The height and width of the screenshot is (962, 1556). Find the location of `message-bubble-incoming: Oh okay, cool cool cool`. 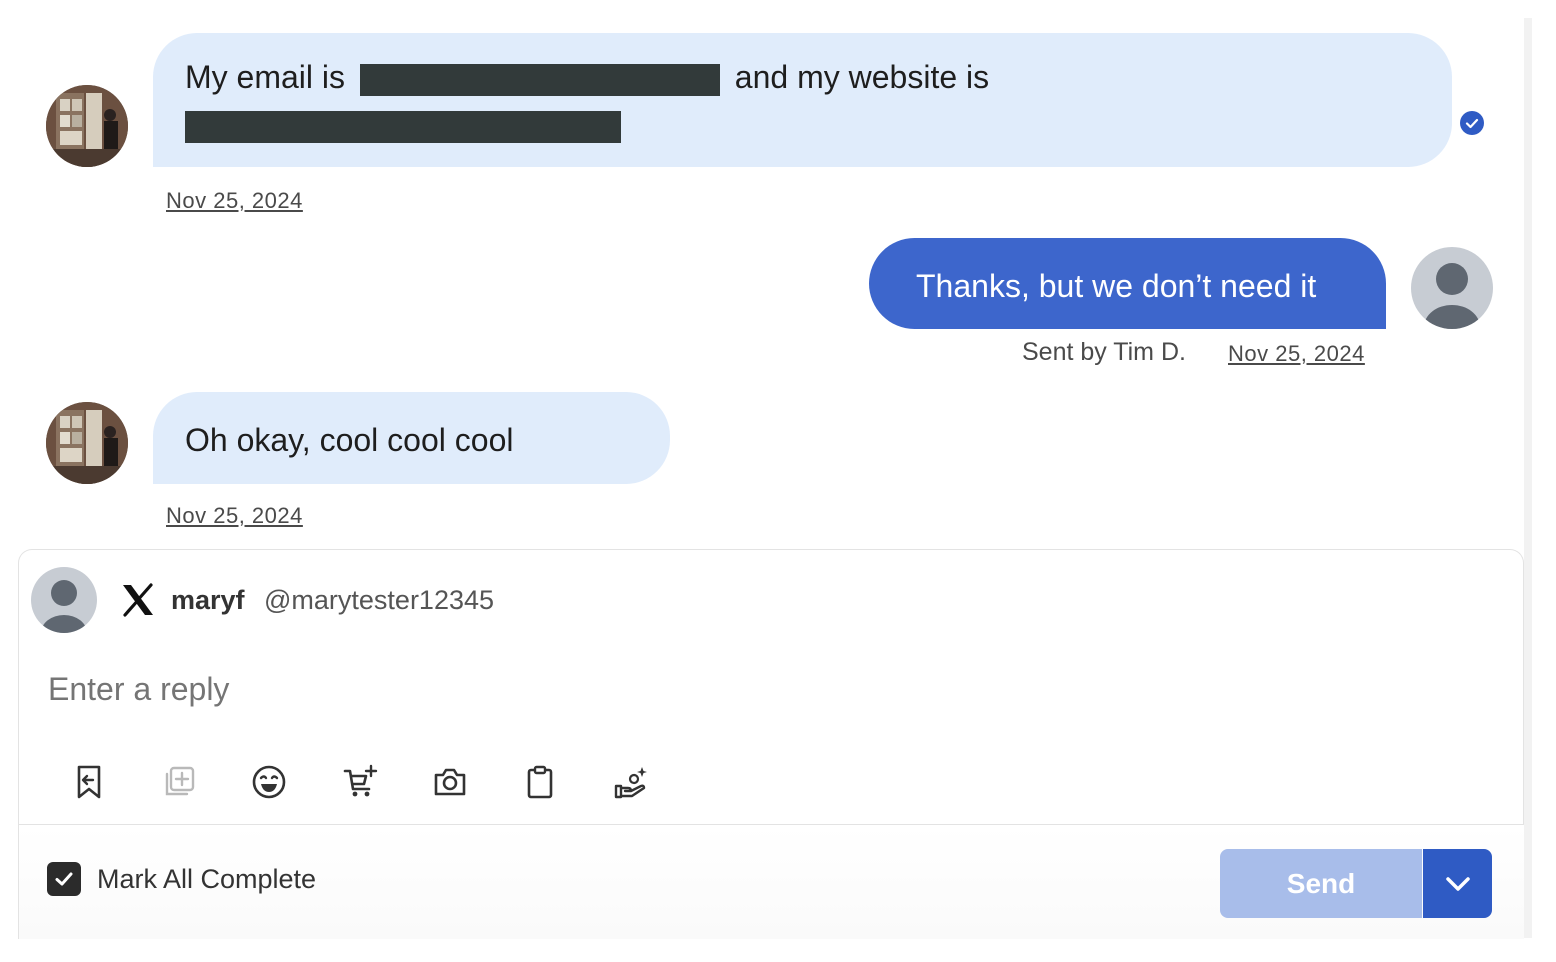

message-bubble-incoming: Oh okay, cool cool cool is located at coordinates (411, 438).